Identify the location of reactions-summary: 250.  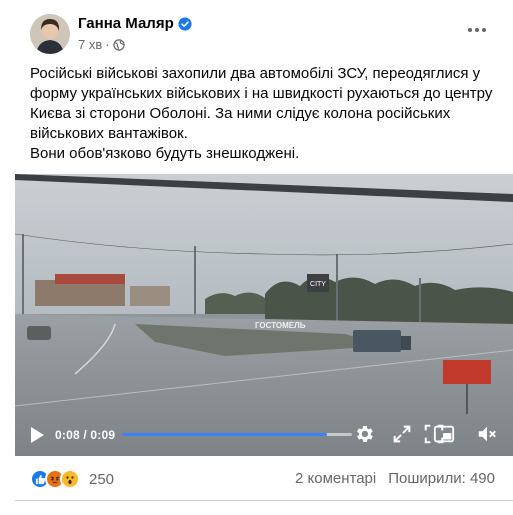
(72, 479).